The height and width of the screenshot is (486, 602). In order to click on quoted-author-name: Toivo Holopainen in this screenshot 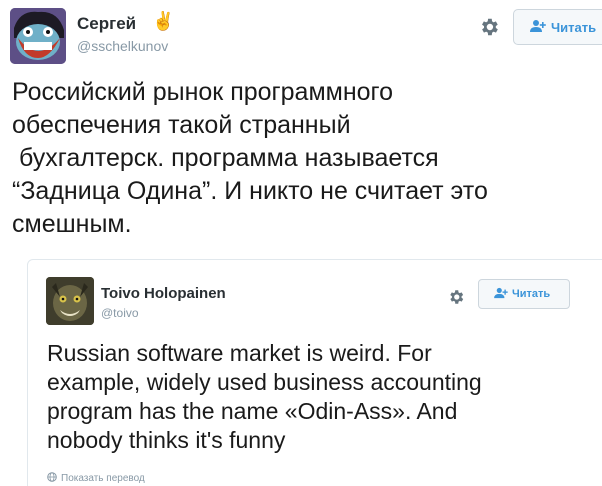, I will do `click(163, 293)`.